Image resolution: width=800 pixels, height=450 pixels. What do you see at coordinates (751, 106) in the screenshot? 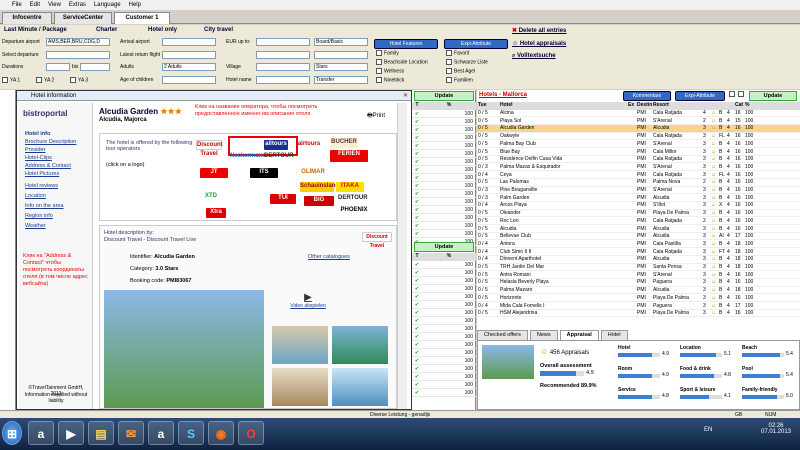
I see `col-pct: %` at bounding box center [751, 106].